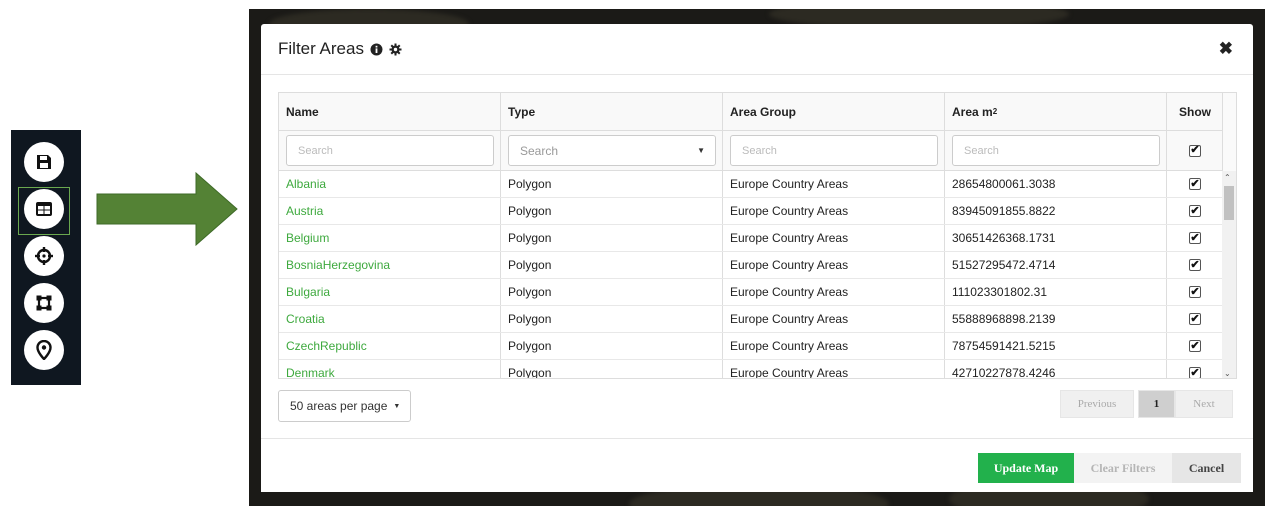 This screenshot has width=1265, height=506. I want to click on area-size-cell: 51527295472.4714, so click(1056, 265).